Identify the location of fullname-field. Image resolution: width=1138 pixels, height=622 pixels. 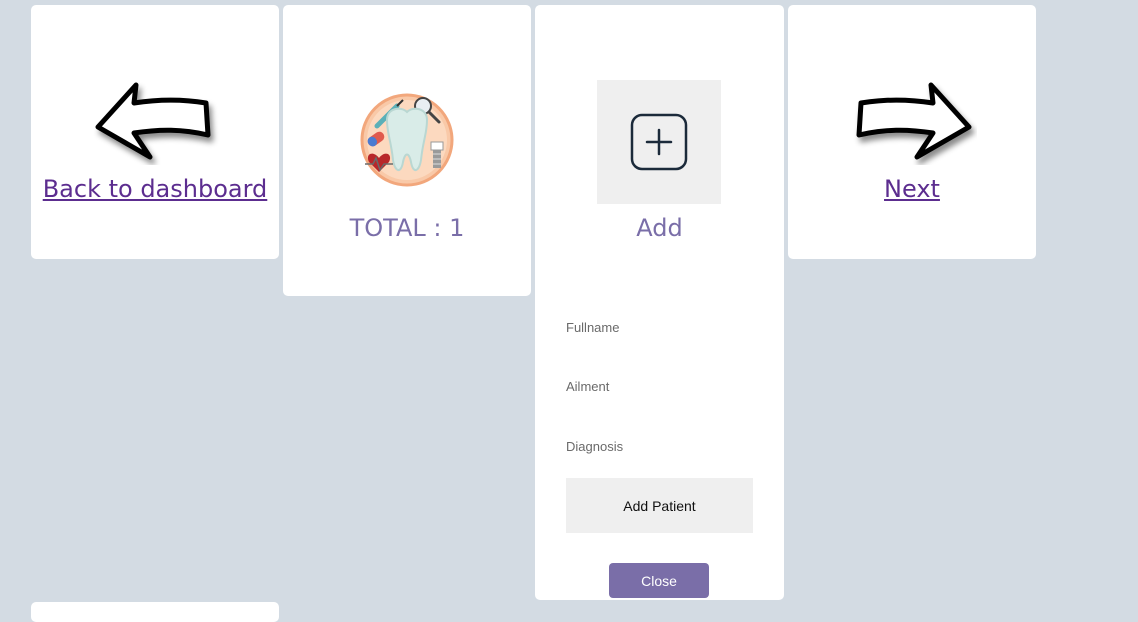
(659, 327).